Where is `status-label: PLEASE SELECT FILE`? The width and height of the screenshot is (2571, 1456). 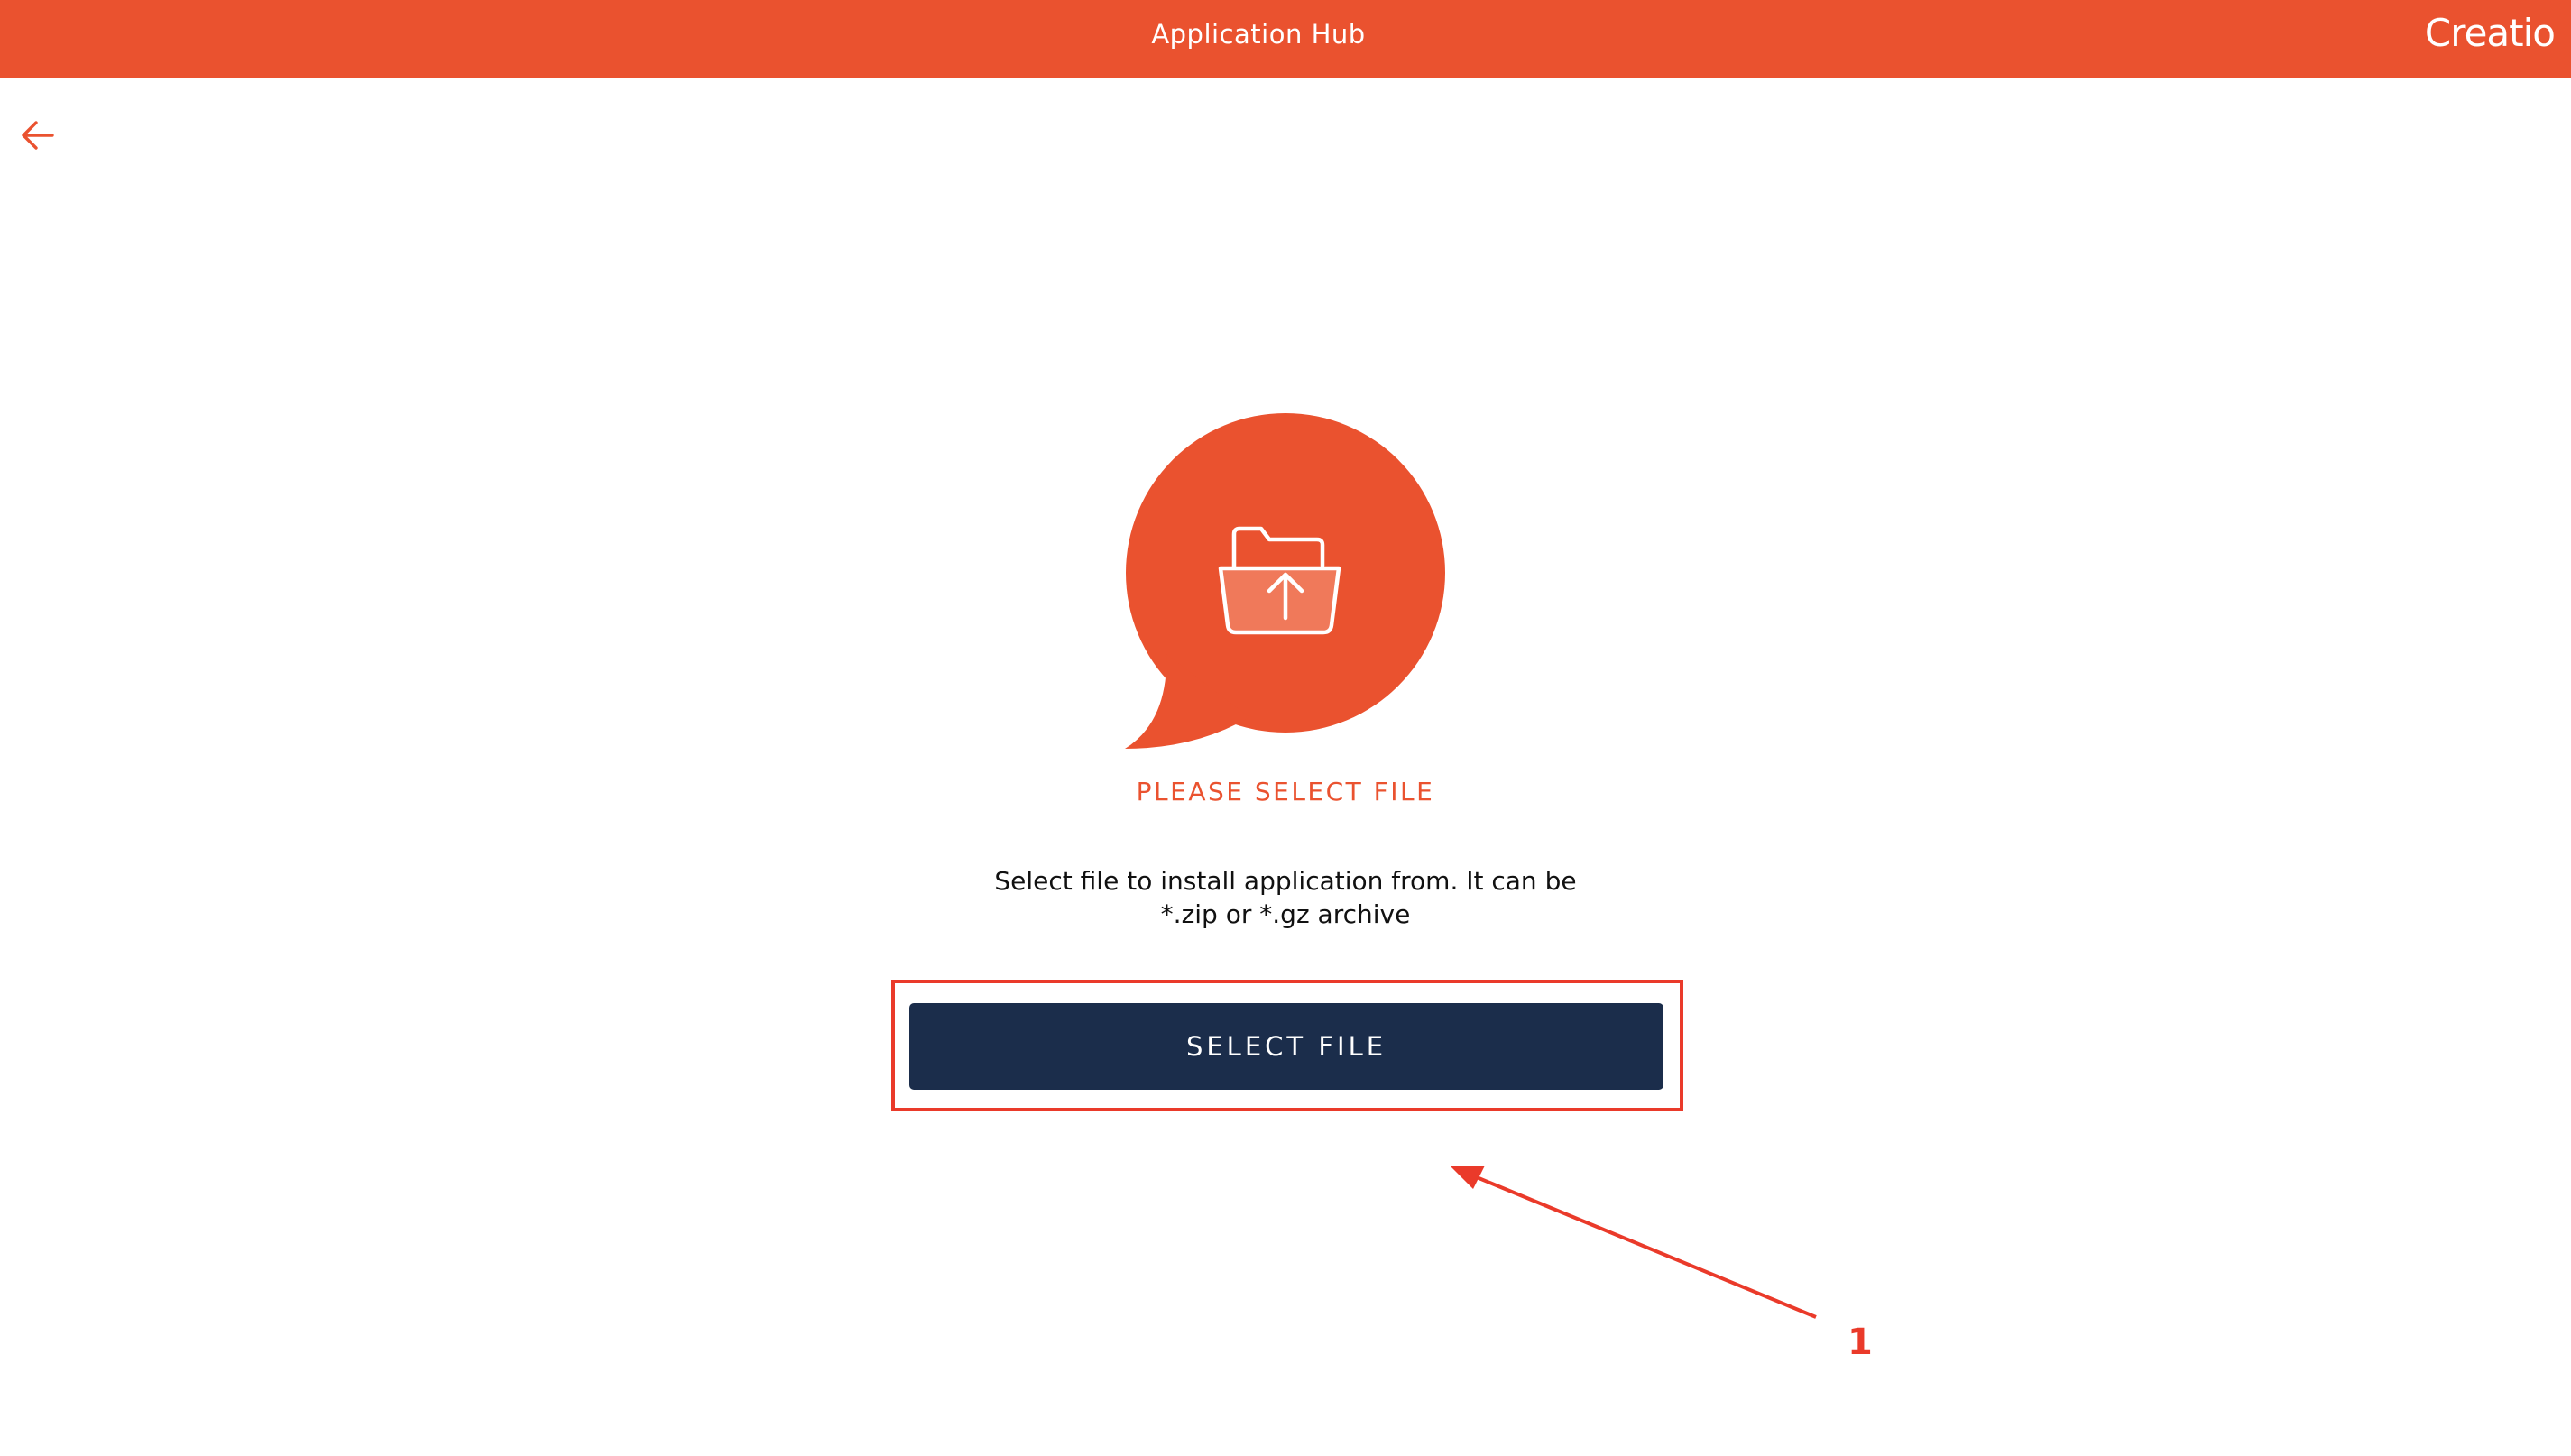 status-label: PLEASE SELECT FILE is located at coordinates (1285, 791).